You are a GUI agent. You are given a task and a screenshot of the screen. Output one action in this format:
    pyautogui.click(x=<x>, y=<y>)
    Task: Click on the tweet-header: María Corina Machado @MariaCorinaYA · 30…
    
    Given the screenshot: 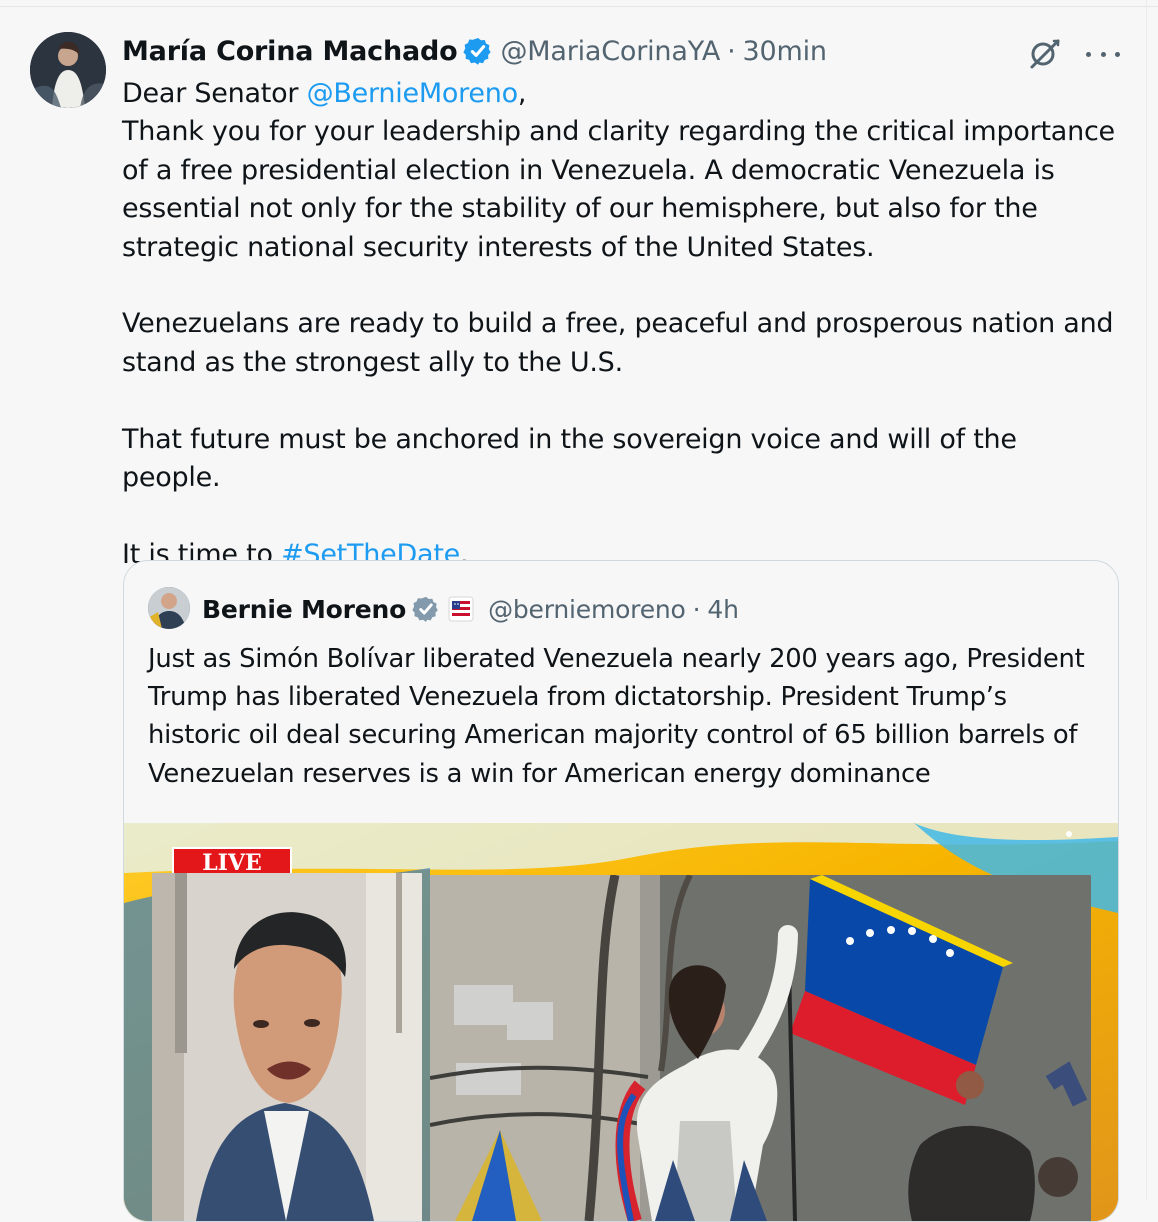 What is the action you would take?
    pyautogui.click(x=592, y=51)
    